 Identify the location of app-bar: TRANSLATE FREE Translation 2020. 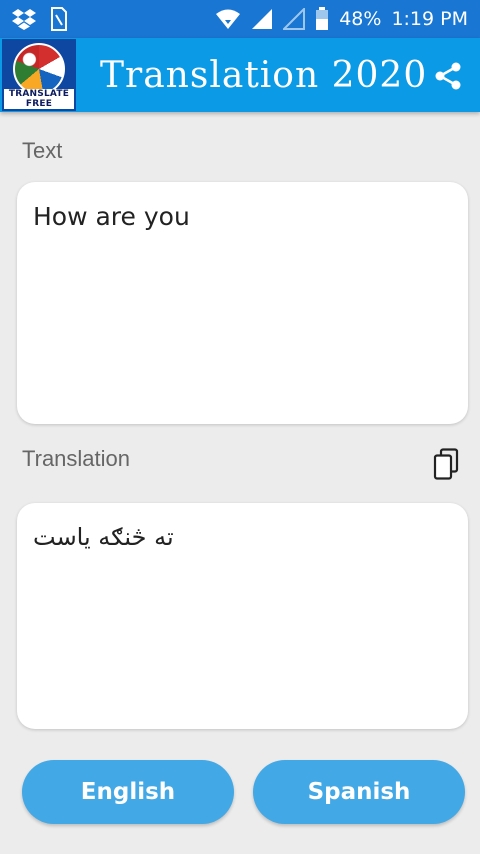
(240, 75).